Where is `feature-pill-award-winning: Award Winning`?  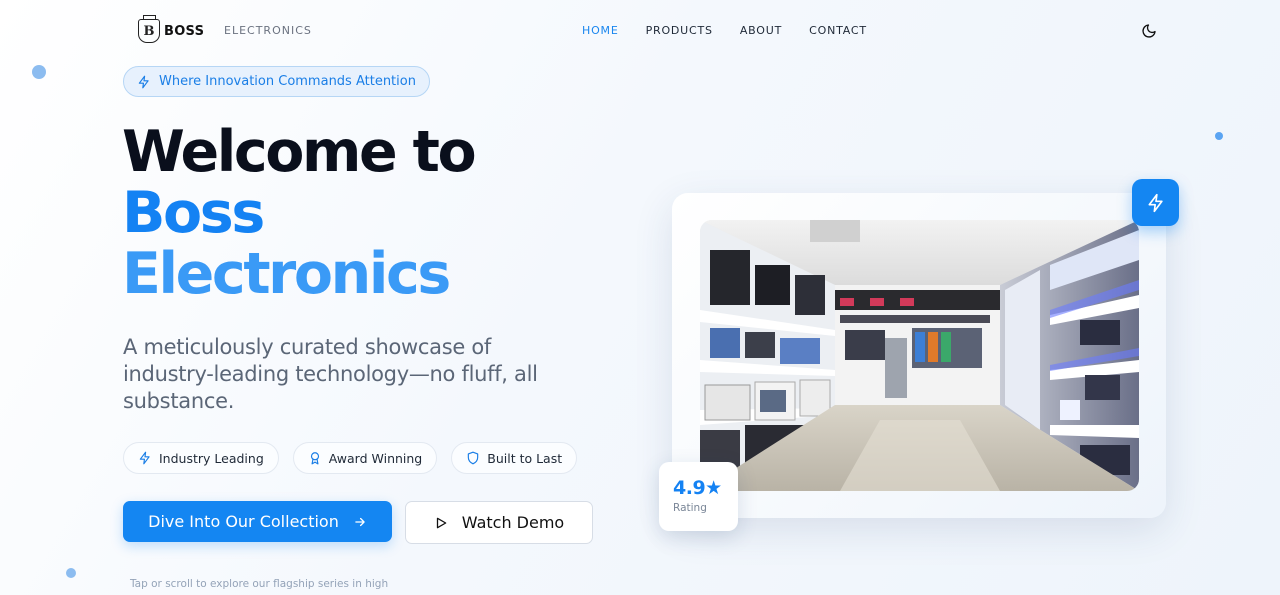 feature-pill-award-winning: Award Winning is located at coordinates (365, 458).